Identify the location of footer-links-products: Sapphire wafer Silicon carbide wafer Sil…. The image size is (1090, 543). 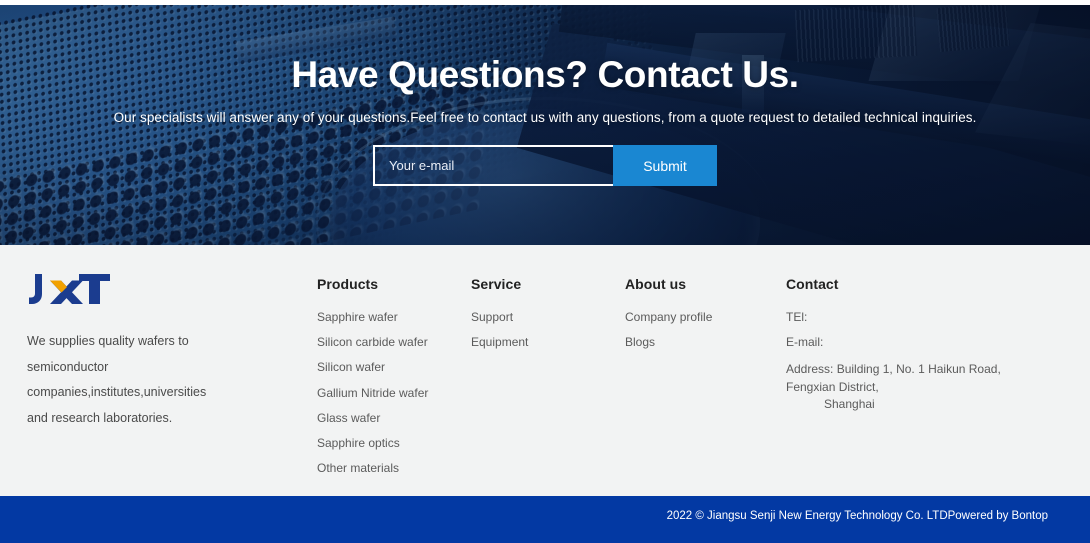
(392, 392).